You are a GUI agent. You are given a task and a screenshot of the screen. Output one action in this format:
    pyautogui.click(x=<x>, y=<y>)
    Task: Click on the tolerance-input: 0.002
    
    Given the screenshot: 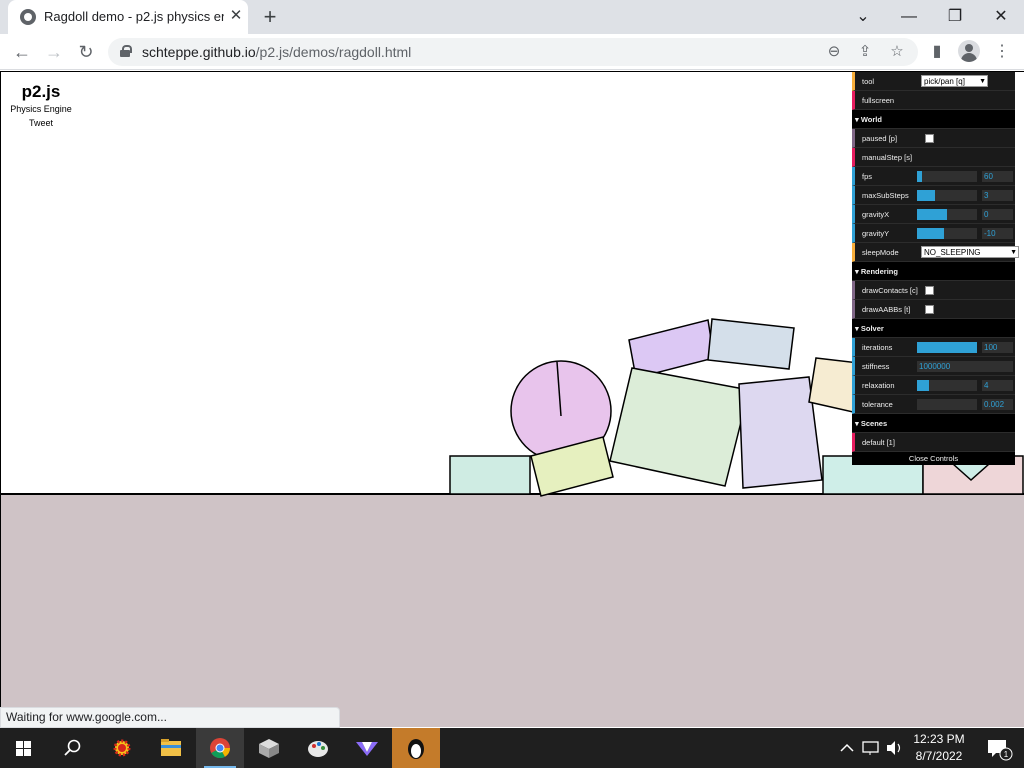 What is the action you would take?
    pyautogui.click(x=997, y=404)
    